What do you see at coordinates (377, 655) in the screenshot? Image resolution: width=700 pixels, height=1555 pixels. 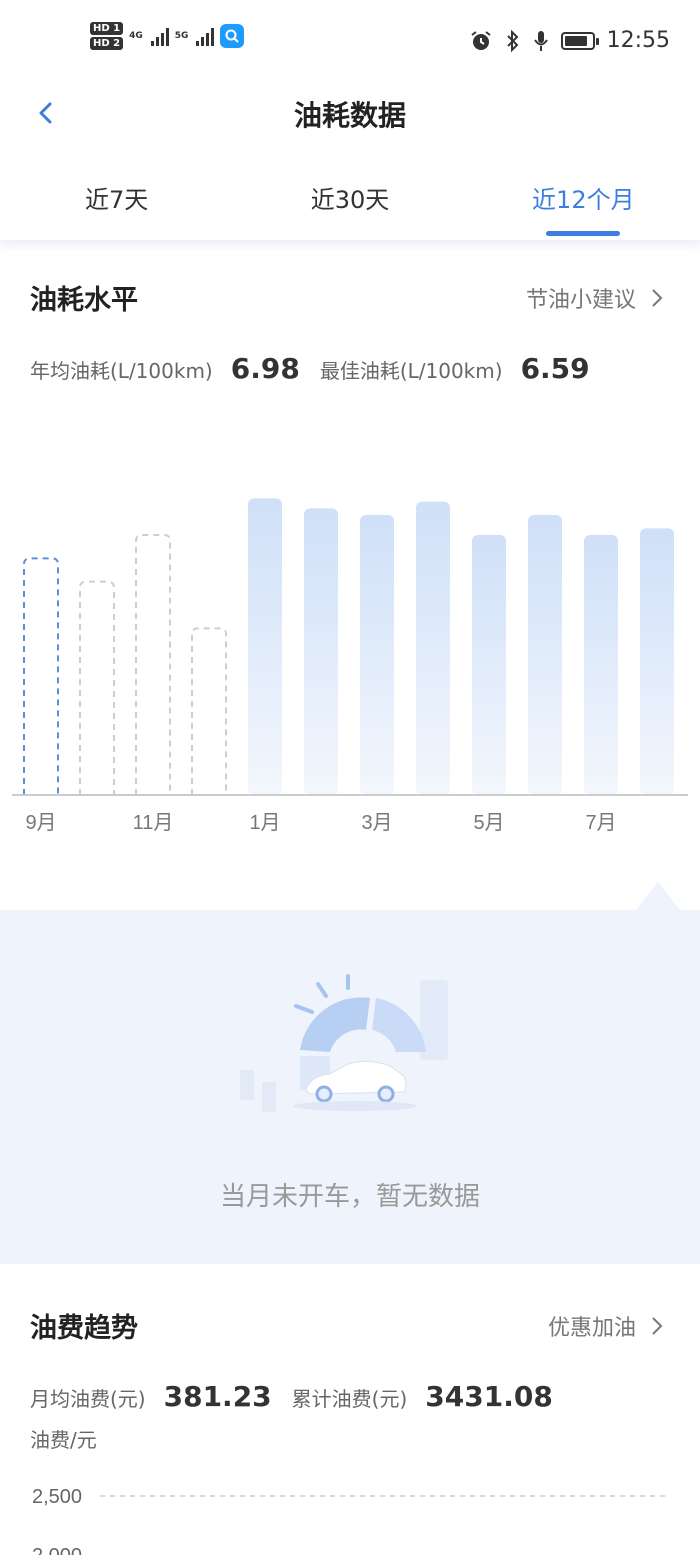 I see `bar-3月` at bounding box center [377, 655].